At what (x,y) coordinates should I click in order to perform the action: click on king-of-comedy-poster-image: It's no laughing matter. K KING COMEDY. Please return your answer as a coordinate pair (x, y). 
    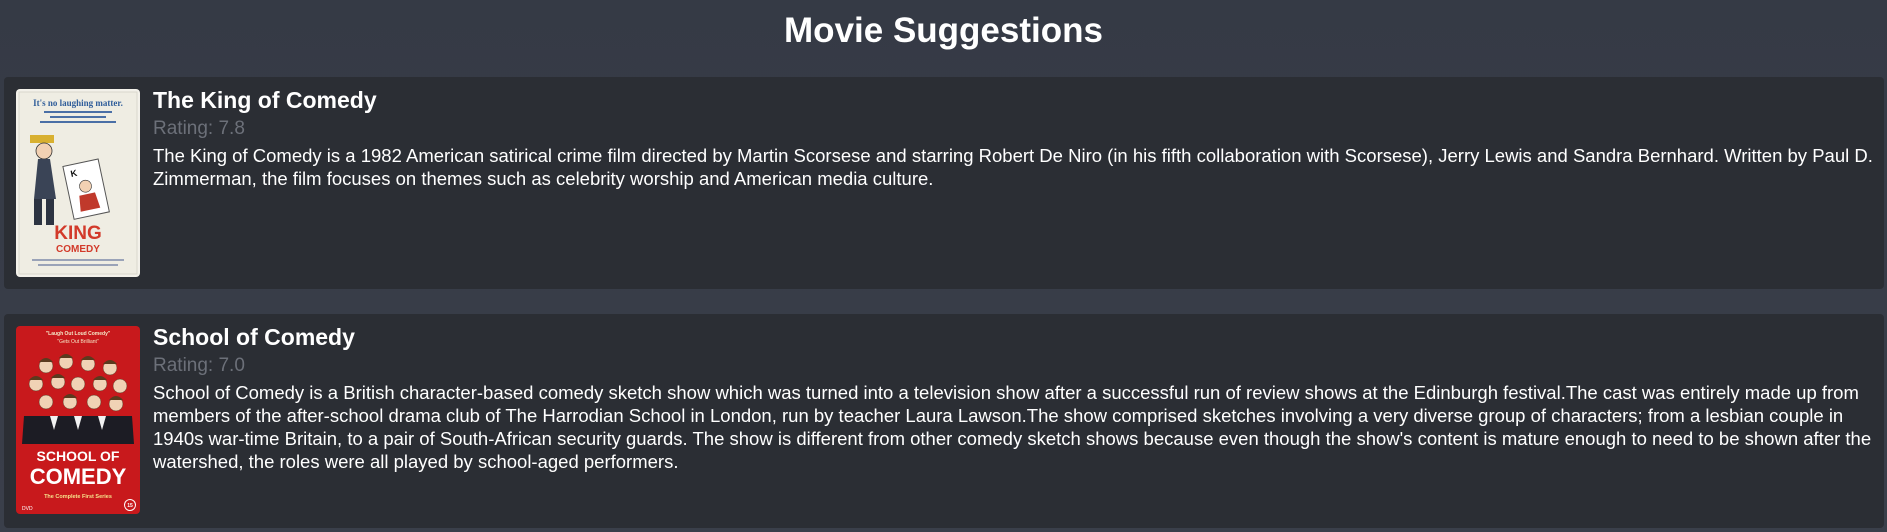
    Looking at the image, I should click on (78, 183).